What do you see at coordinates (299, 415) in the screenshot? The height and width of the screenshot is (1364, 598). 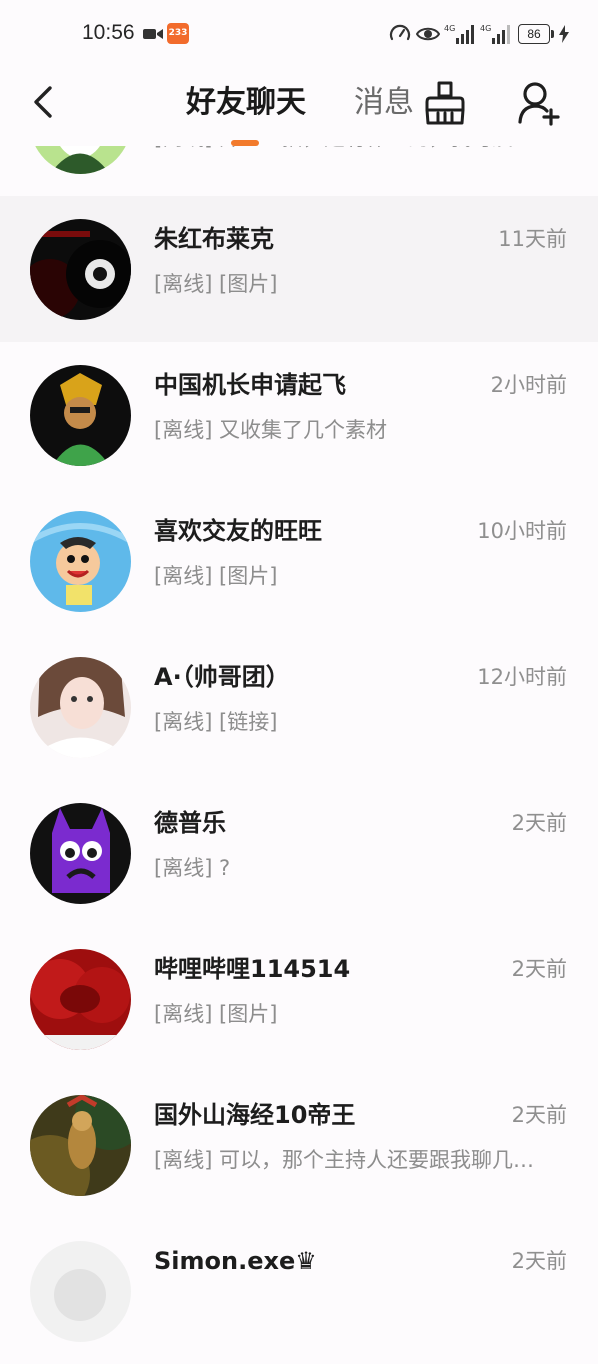 I see `chat-list-item: 中国机长申请起飞 2小时前 [离线] 又收集了几个素材` at bounding box center [299, 415].